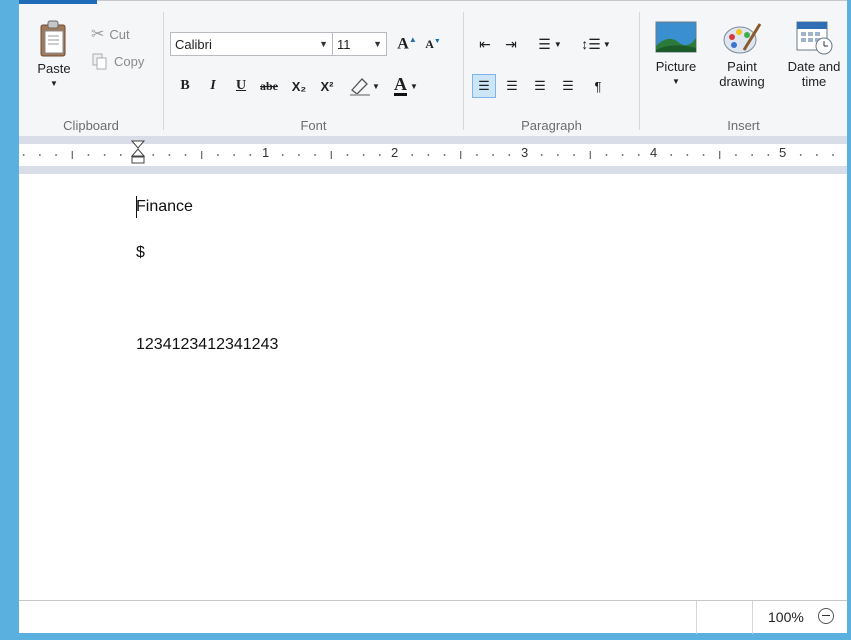 The height and width of the screenshot is (640, 851). What do you see at coordinates (266, 152) in the screenshot?
I see `ruler-mark: 1` at bounding box center [266, 152].